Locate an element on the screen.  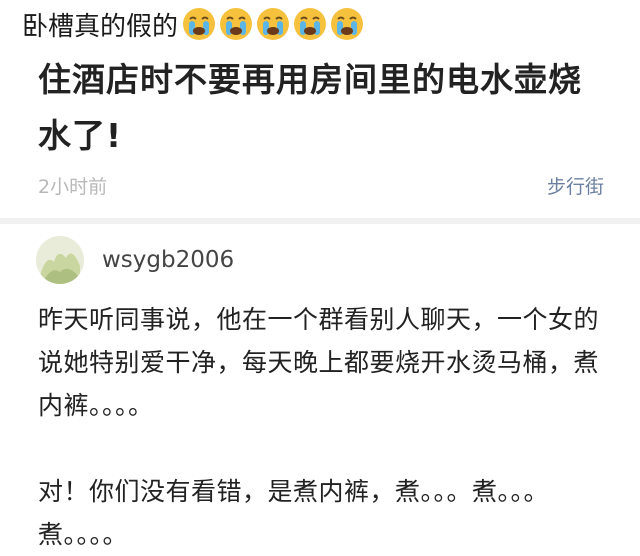
avatar is located at coordinates (60, 260).